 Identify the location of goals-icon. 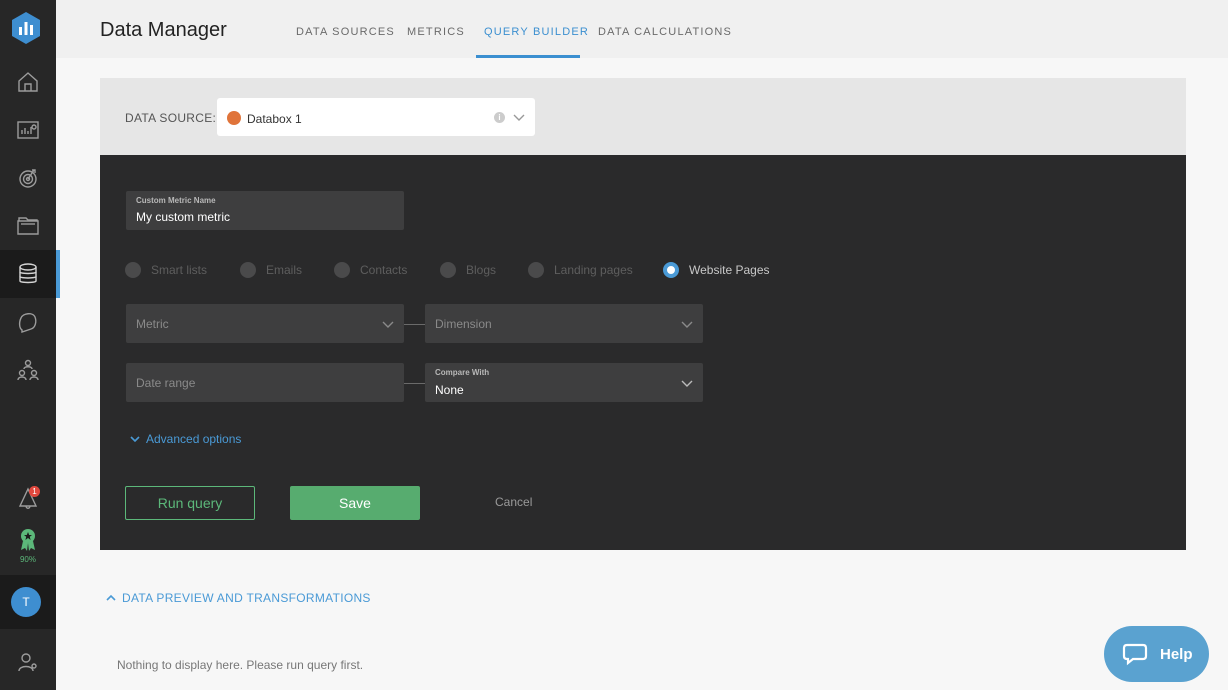
(28, 178).